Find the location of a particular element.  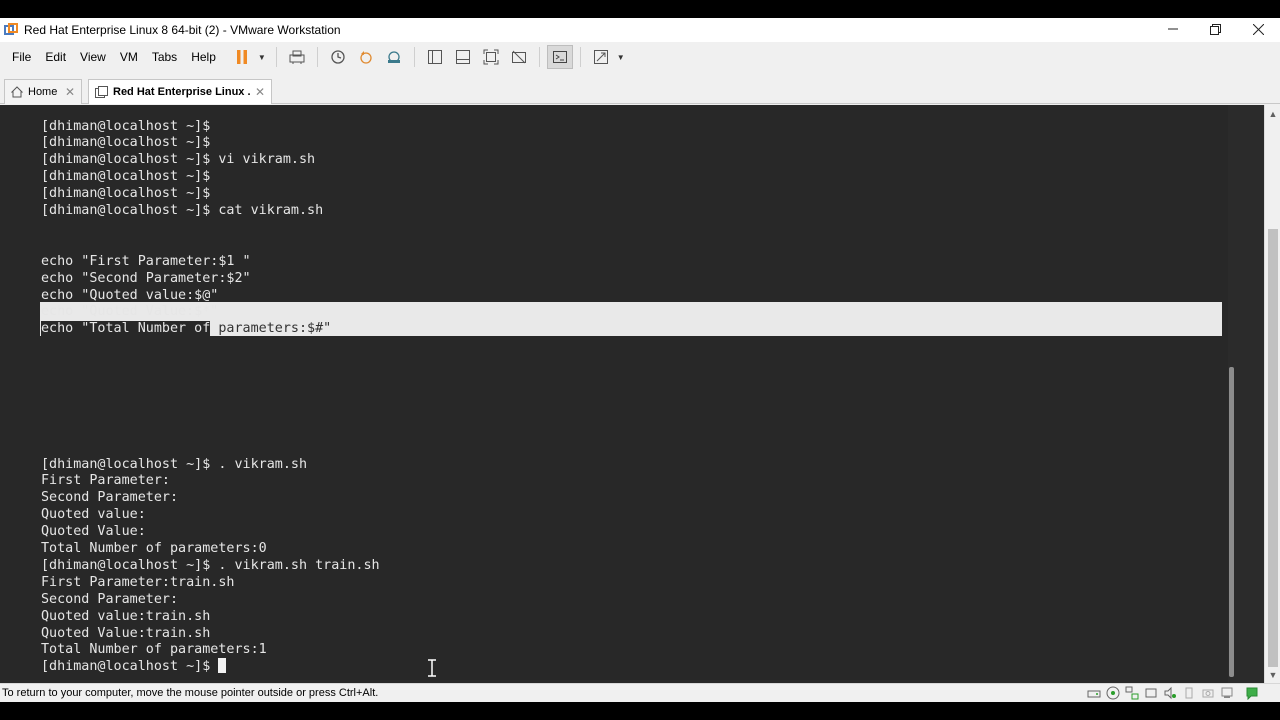

home-icon is located at coordinates (17, 92).